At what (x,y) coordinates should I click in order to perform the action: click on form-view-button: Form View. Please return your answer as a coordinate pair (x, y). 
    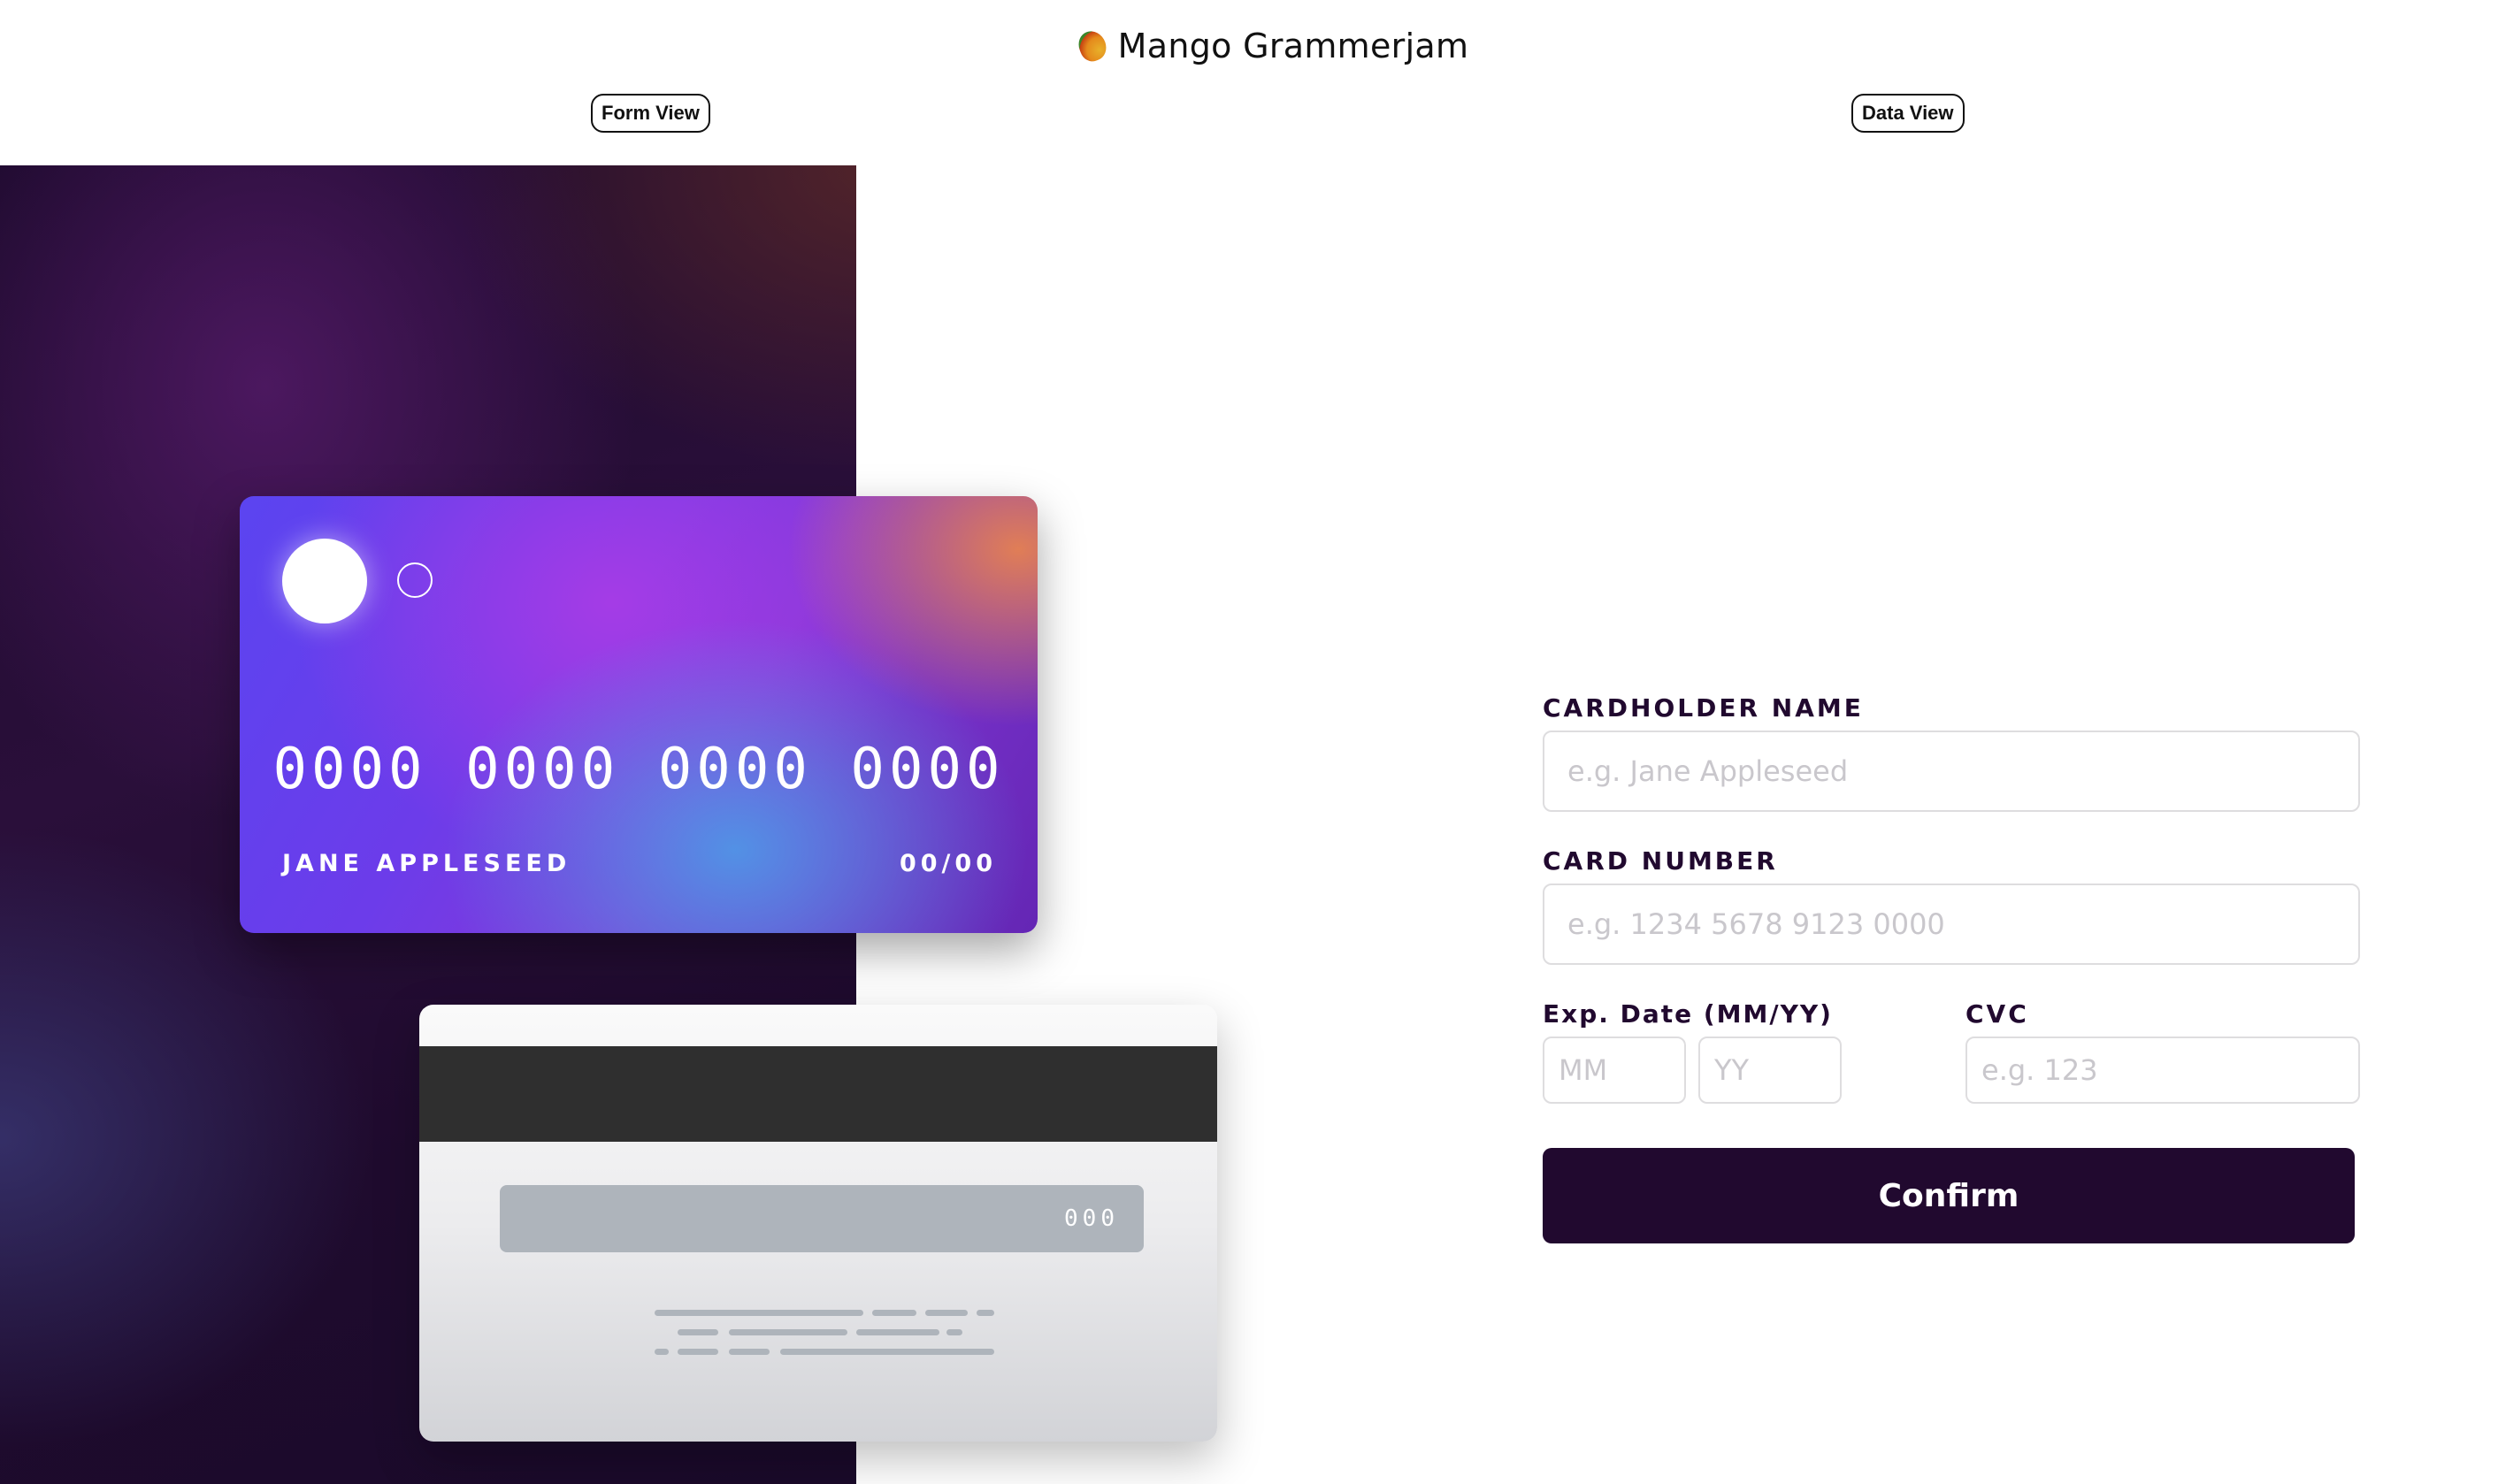
    Looking at the image, I should click on (650, 113).